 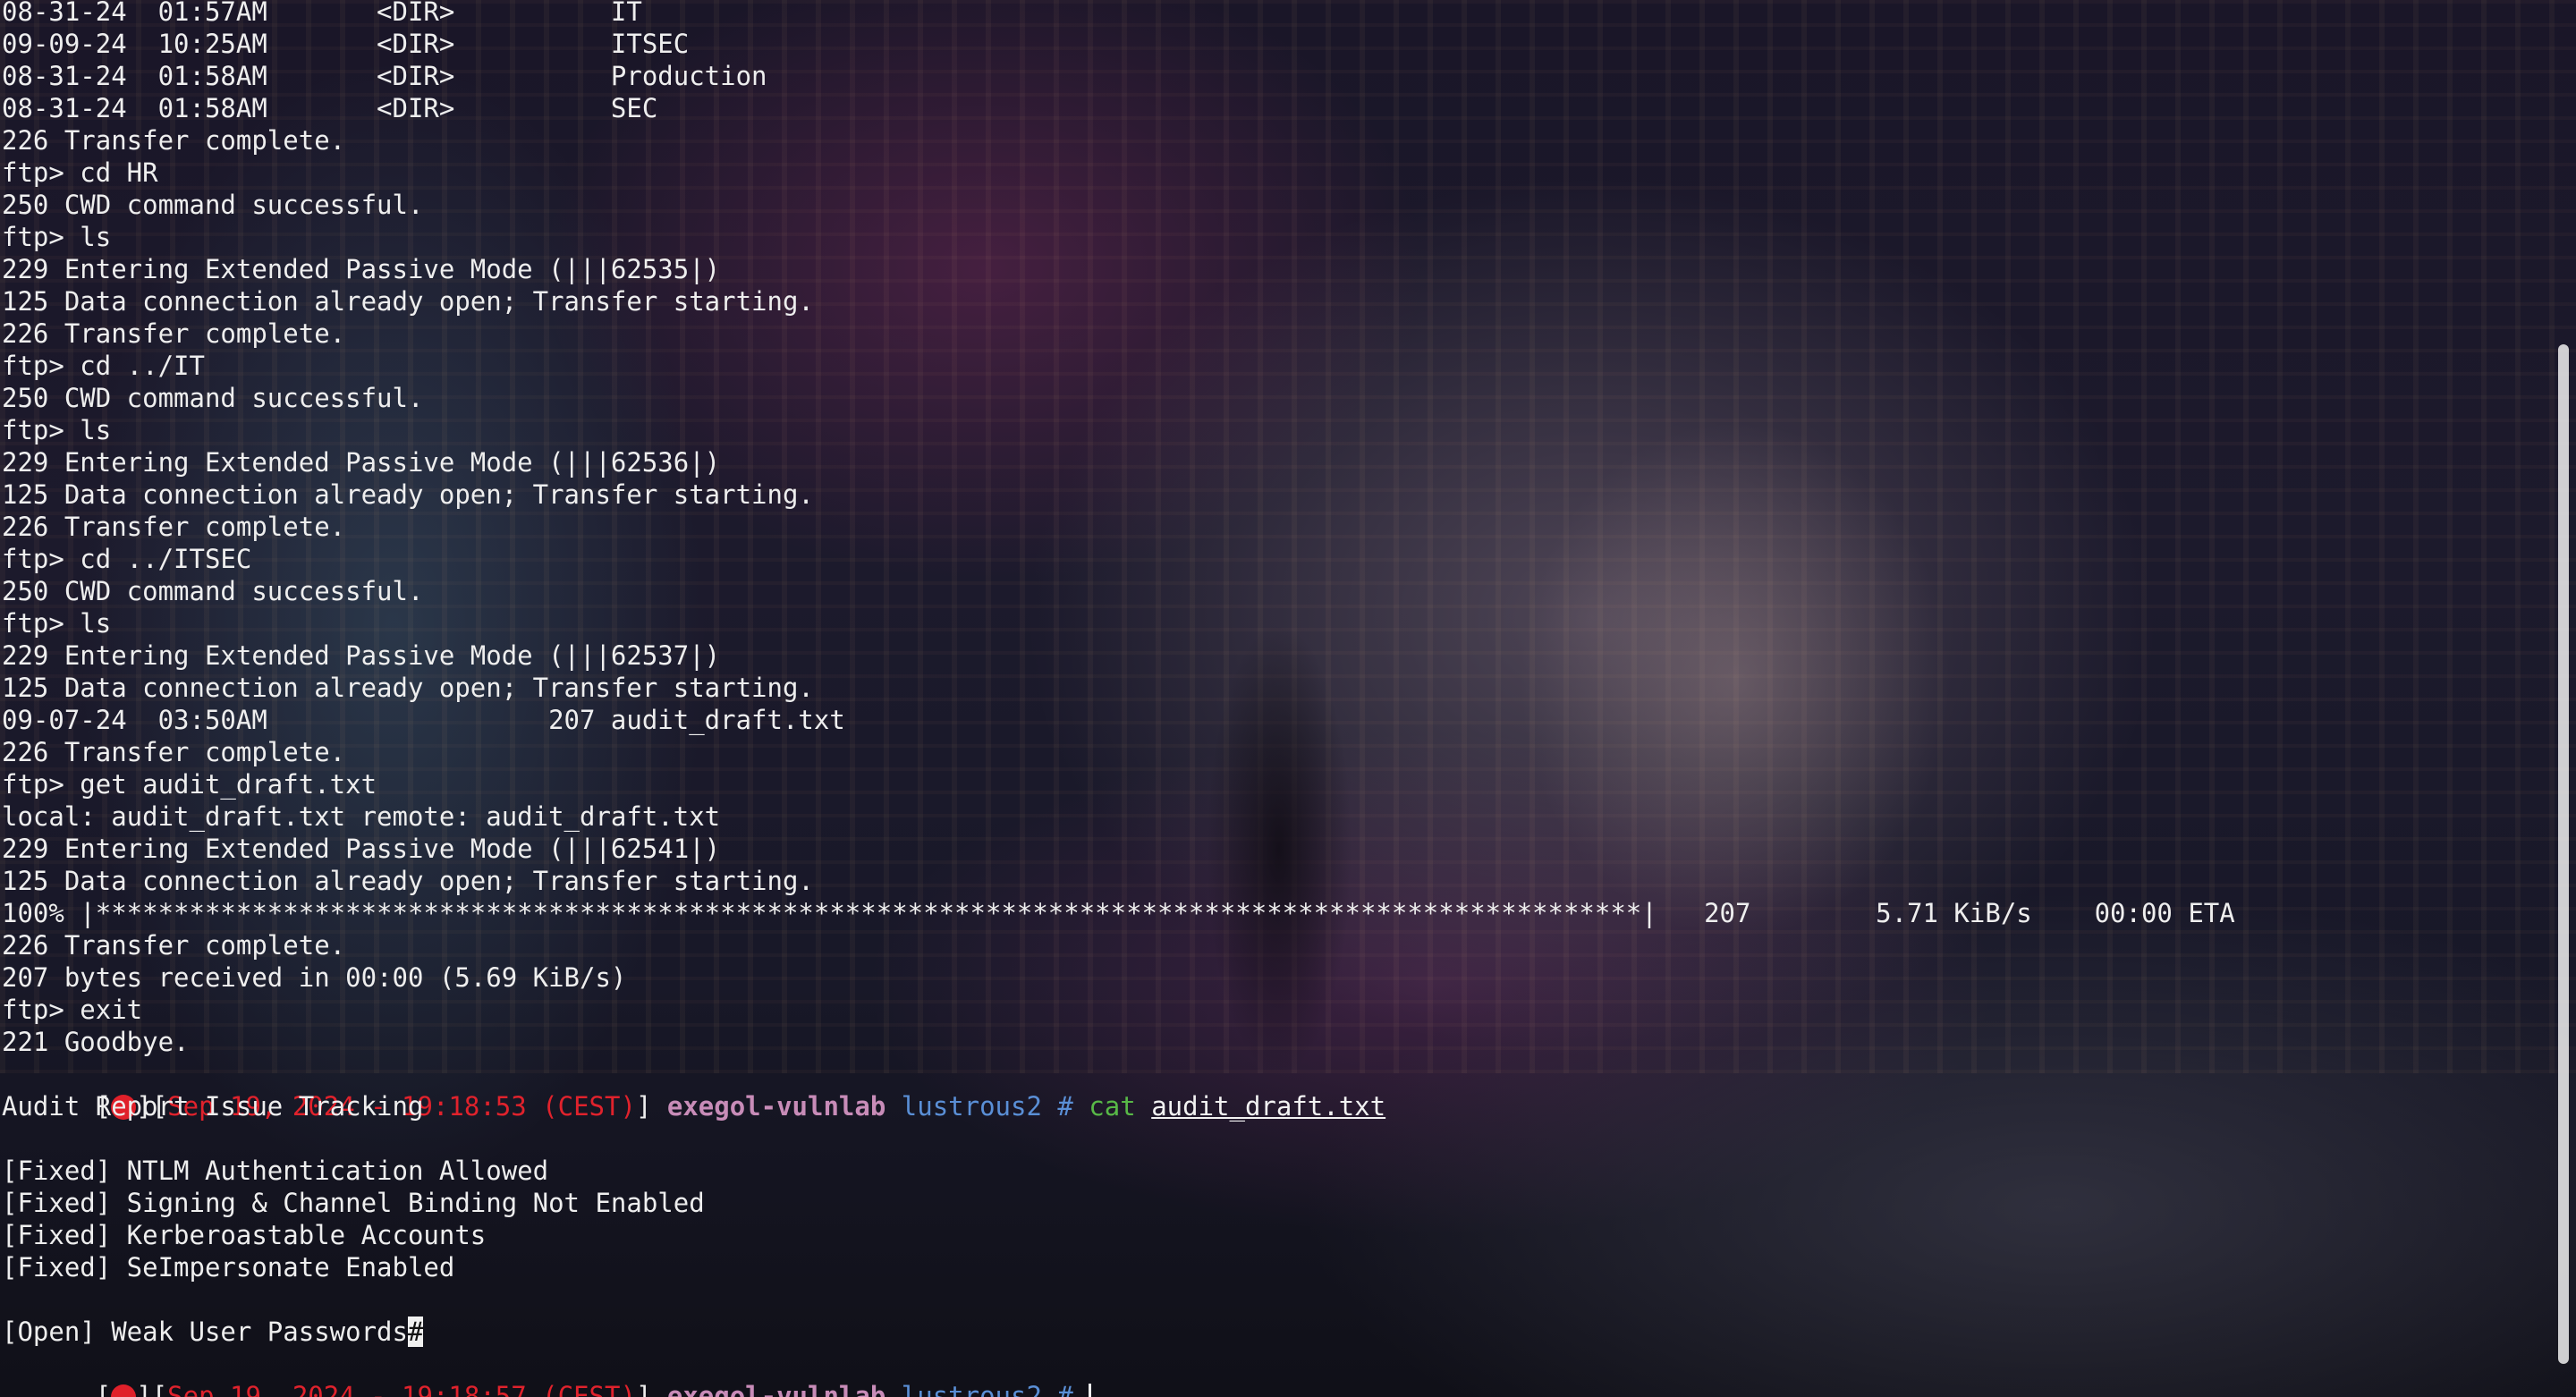 I want to click on history-line: 207 bytes received in 00:00 (5.69 KiB/s), so click(x=314, y=977).